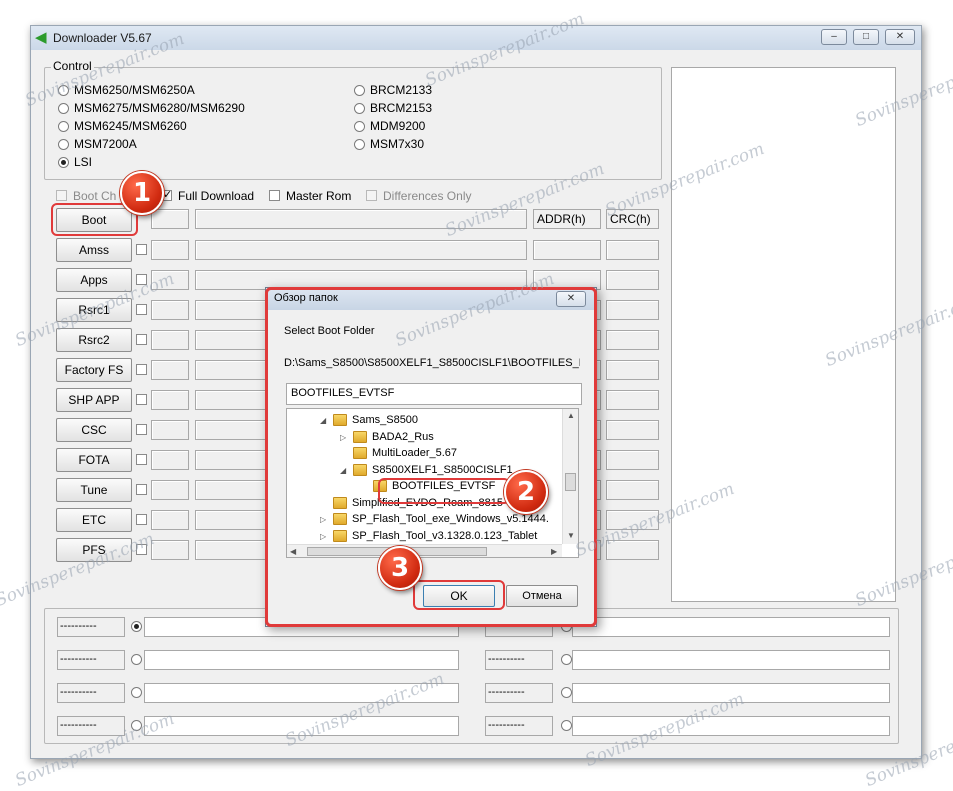  Describe the element at coordinates (94, 250) in the screenshot. I see `file-button-amss: Amss` at that location.